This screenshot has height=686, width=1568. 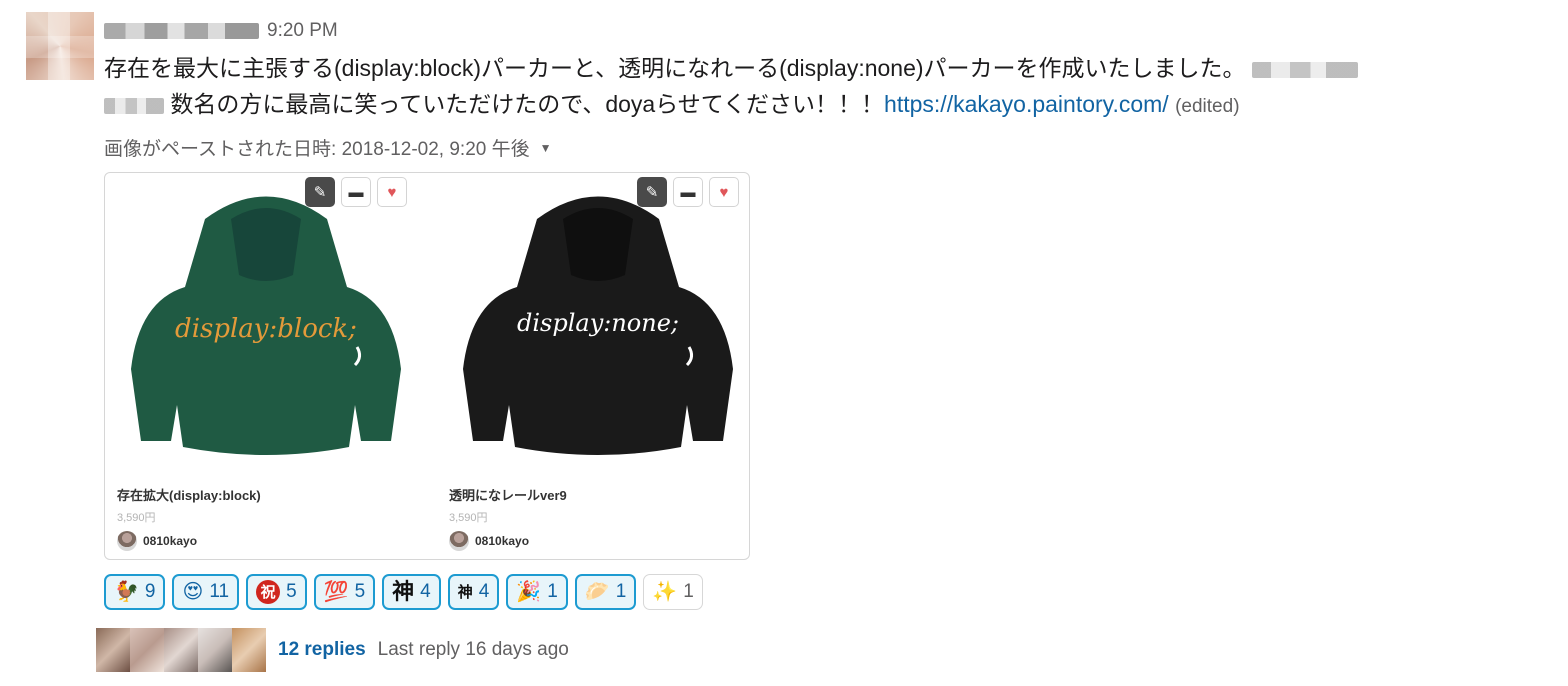 What do you see at coordinates (302, 31) in the screenshot?
I see `message-timestamp: 9:20 PM` at bounding box center [302, 31].